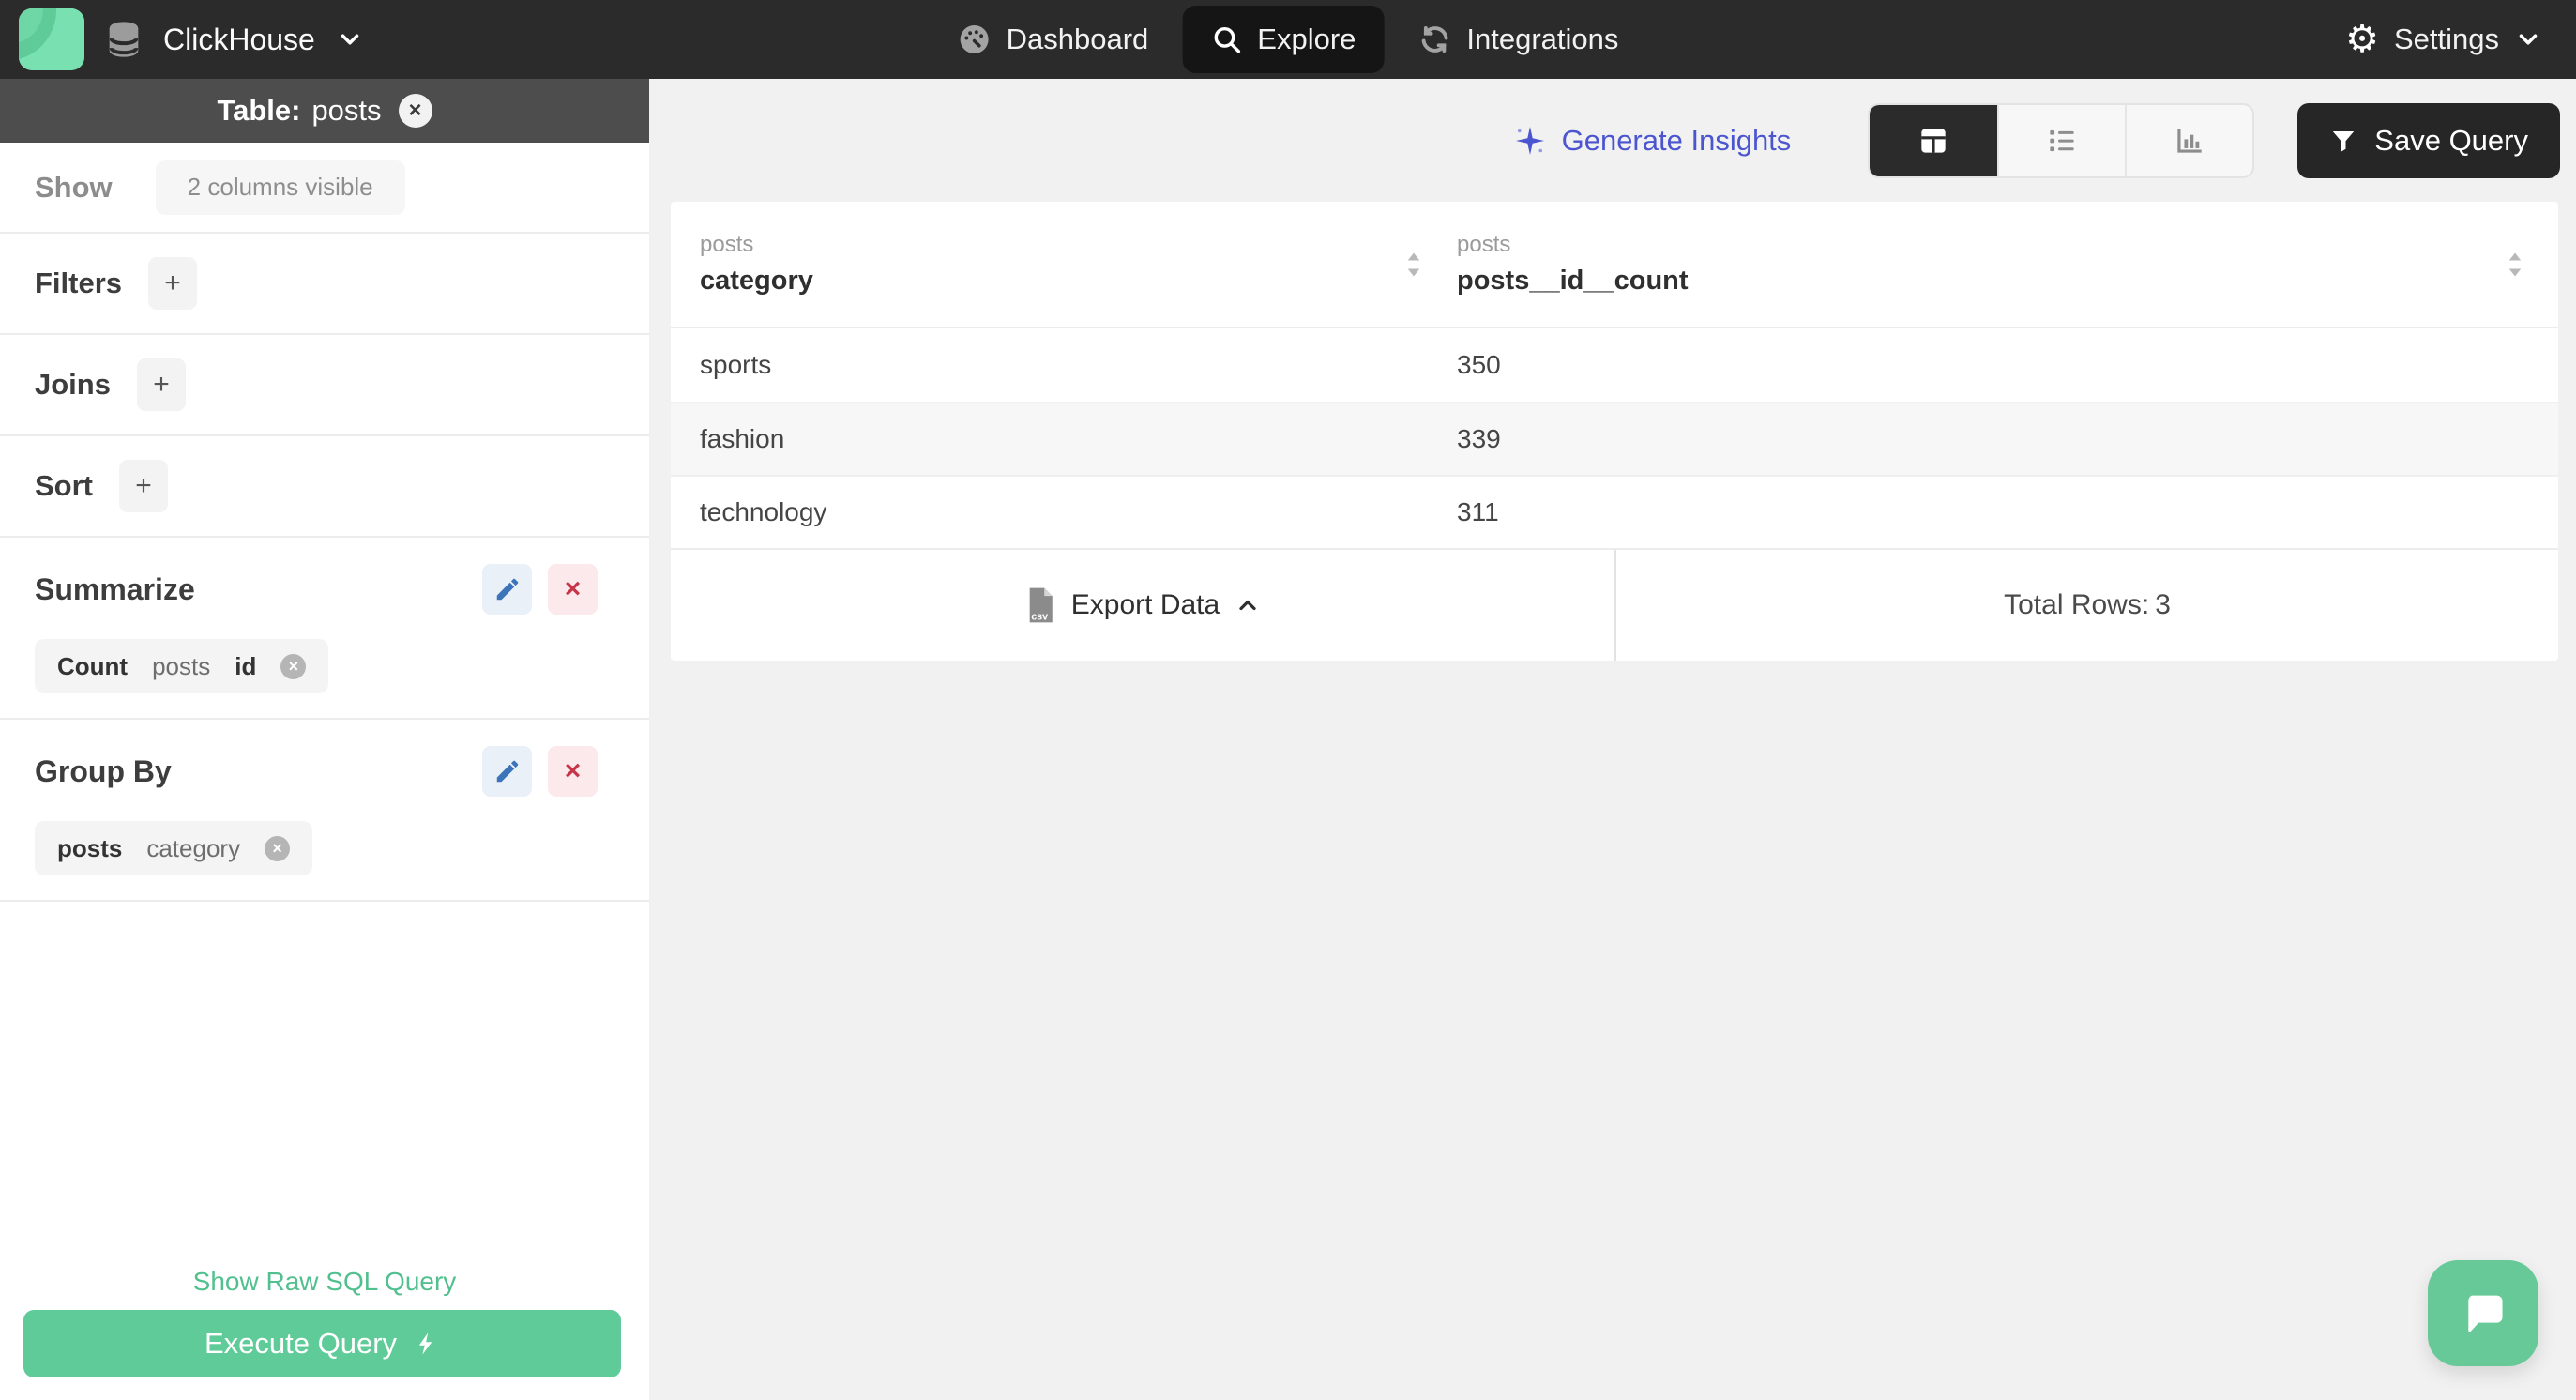 The image size is (2576, 1400). What do you see at coordinates (2008, 264) in the screenshot?
I see `column-header-count: posts posts__id__count` at bounding box center [2008, 264].